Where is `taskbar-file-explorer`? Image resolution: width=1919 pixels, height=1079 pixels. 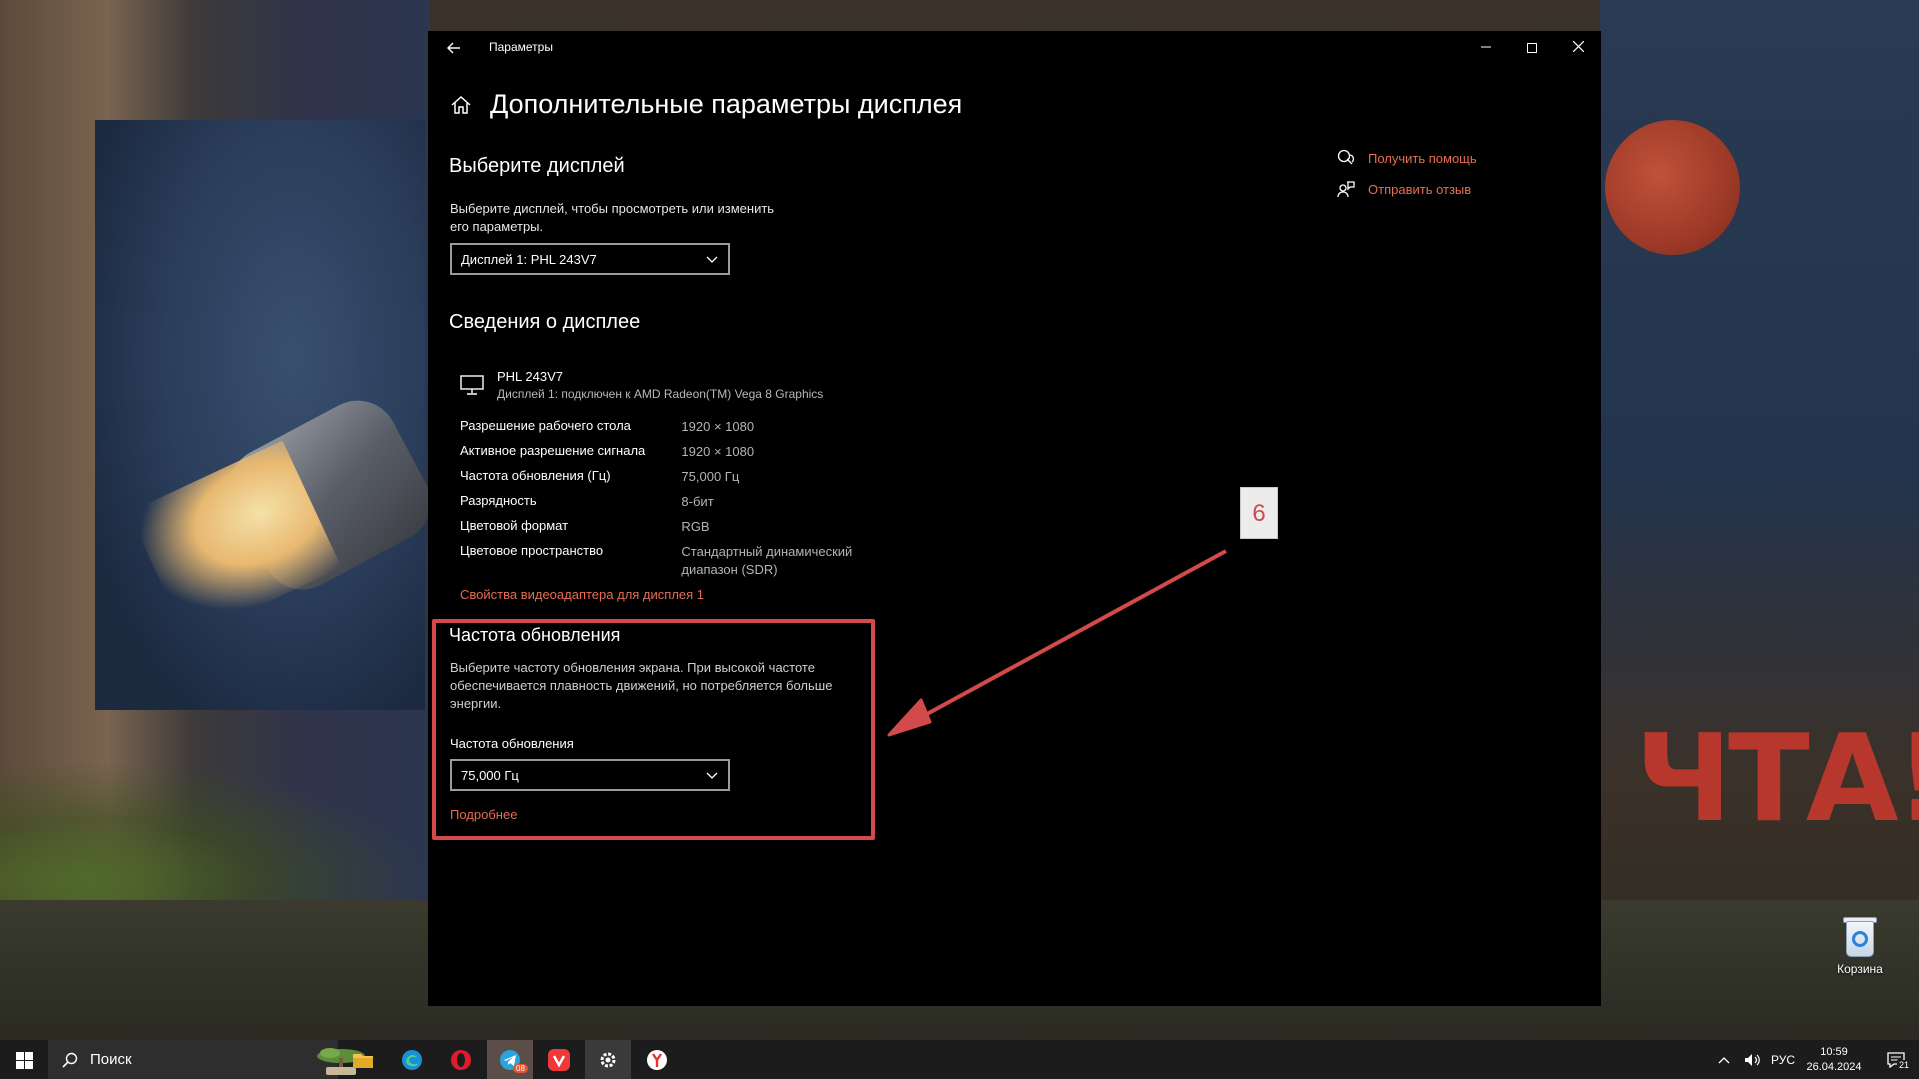
taskbar-file-explorer is located at coordinates (363, 1059).